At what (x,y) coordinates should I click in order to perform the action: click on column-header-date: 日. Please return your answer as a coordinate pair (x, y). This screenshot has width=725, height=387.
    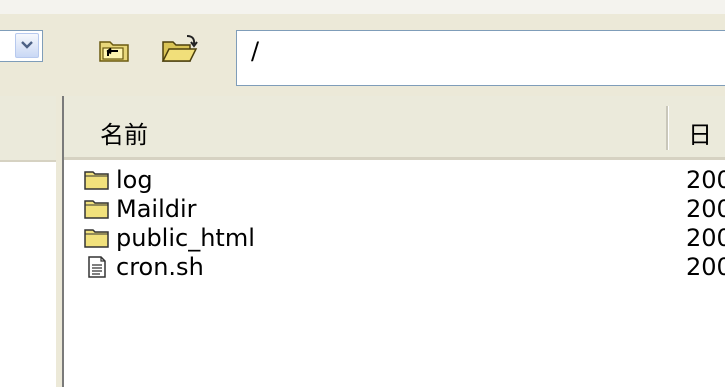
    Looking at the image, I should click on (700, 132).